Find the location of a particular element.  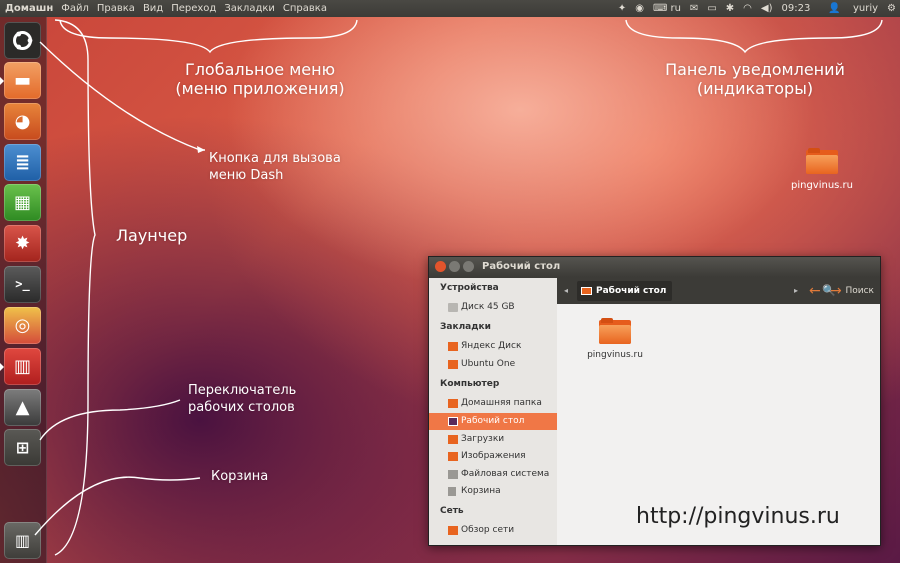

indicators-brace is located at coordinates (754, 36).